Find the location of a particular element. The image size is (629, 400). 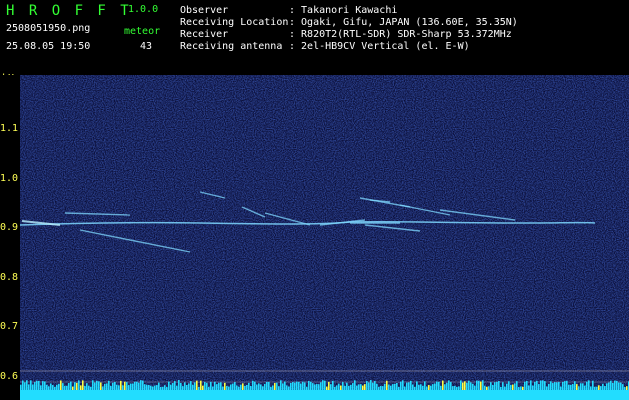

receiver-value: : R820T2(RTL-SDR) SDR-Sharp 53.372MHz is located at coordinates (400, 34).